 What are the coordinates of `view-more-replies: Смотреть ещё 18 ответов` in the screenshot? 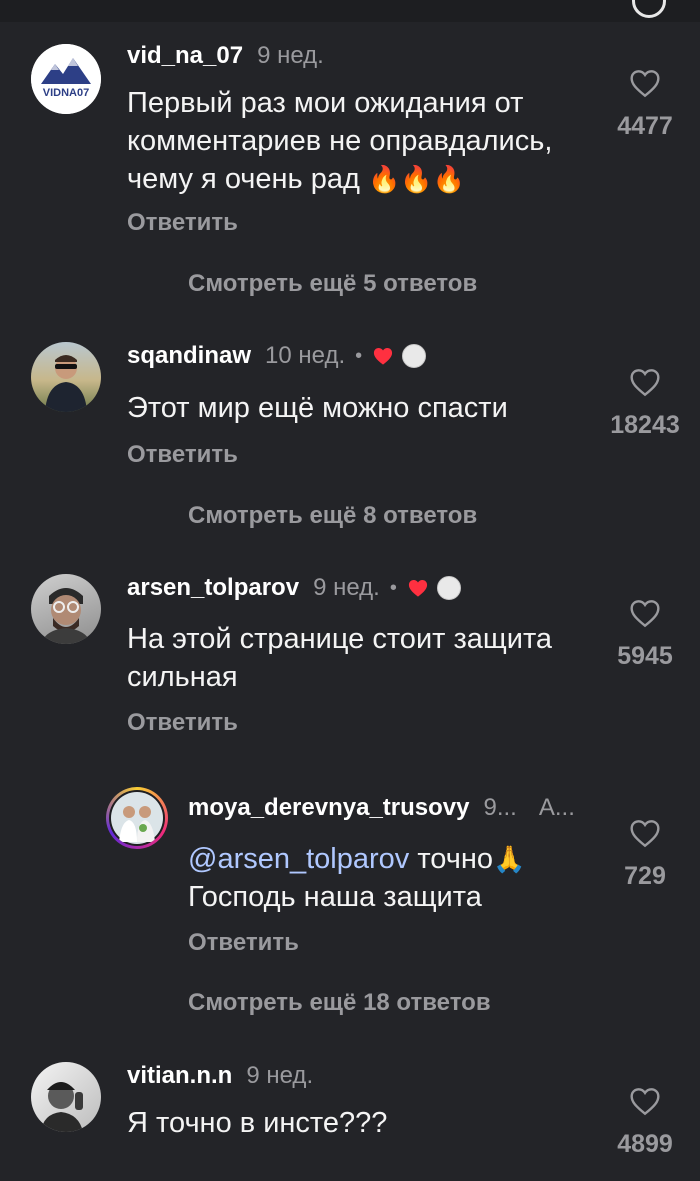 It's located at (339, 1003).